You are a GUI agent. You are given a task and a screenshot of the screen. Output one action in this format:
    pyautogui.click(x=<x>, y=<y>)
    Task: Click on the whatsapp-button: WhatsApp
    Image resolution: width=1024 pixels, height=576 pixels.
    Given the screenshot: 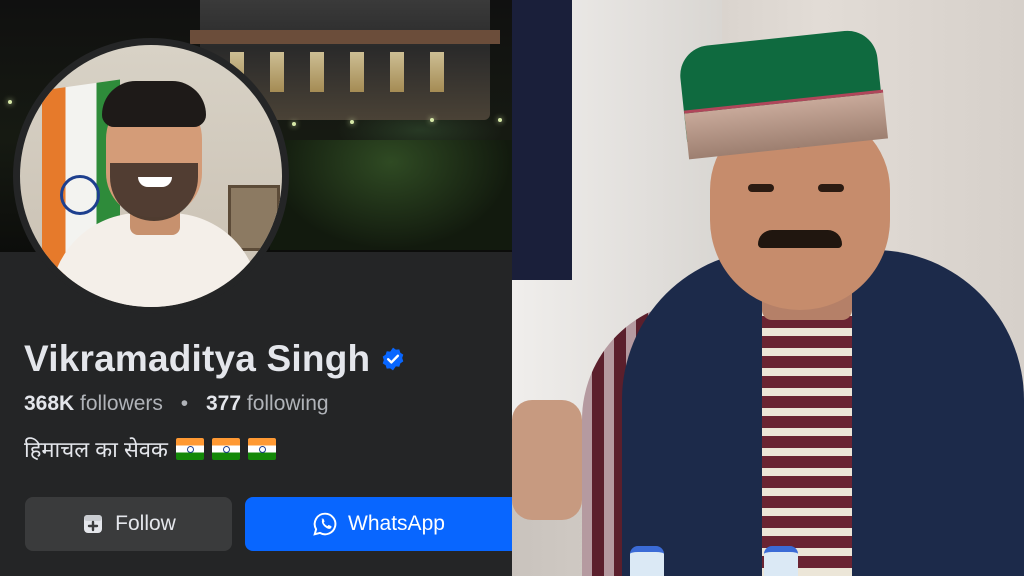 What is the action you would take?
    pyautogui.click(x=378, y=524)
    